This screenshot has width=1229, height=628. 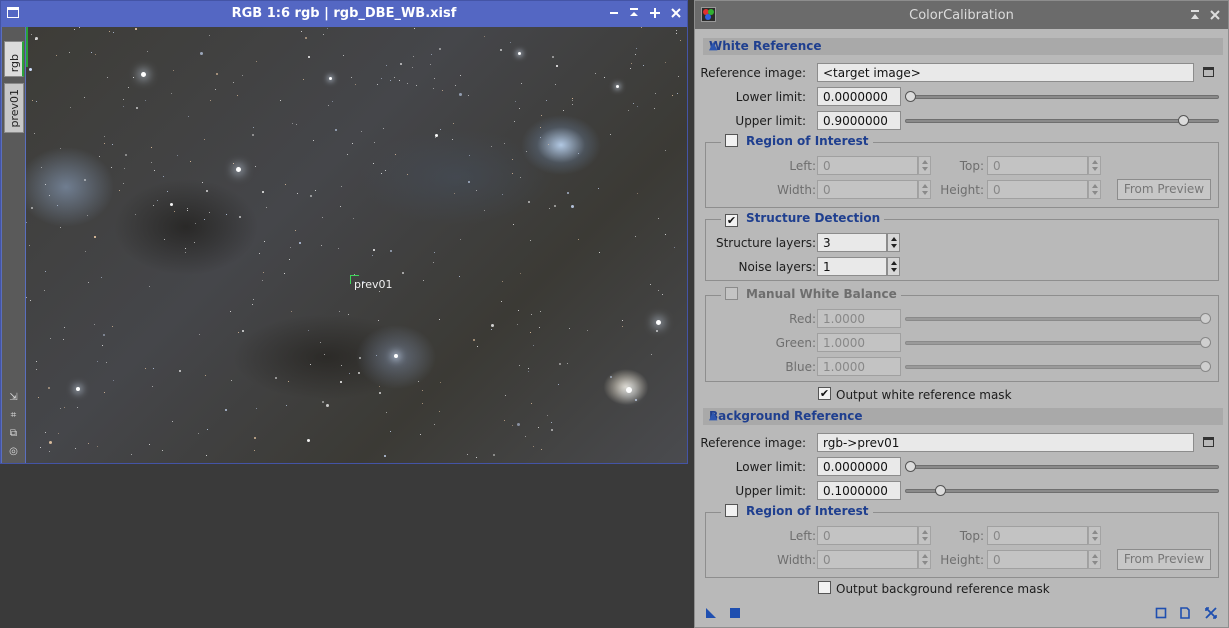 What do you see at coordinates (852, 242) in the screenshot?
I see `structure-layers-field: 3` at bounding box center [852, 242].